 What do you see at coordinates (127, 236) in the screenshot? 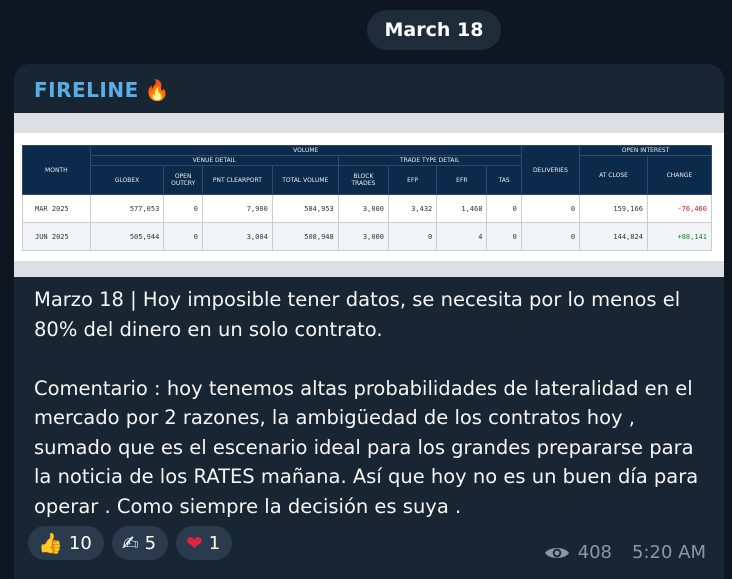
I see `cell-globex: 505,944` at bounding box center [127, 236].